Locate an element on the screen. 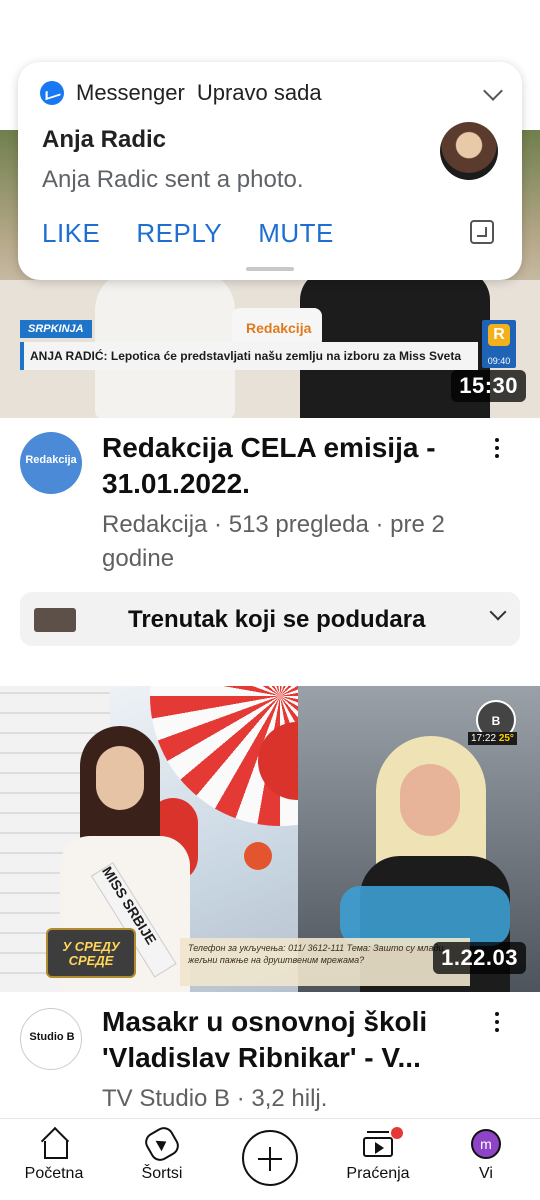  account-avatar-icon: m is located at coordinates (486, 1144).